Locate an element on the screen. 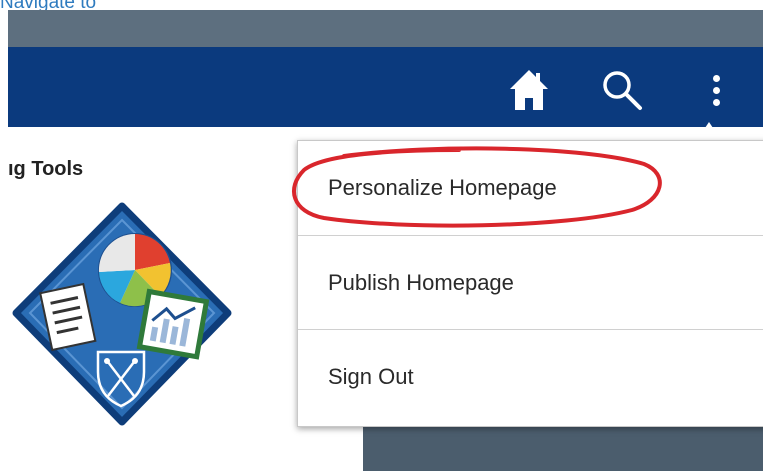 The height and width of the screenshot is (471, 763). menu-item-personalize-homepage: Personalize Homepage is located at coordinates (530, 188).